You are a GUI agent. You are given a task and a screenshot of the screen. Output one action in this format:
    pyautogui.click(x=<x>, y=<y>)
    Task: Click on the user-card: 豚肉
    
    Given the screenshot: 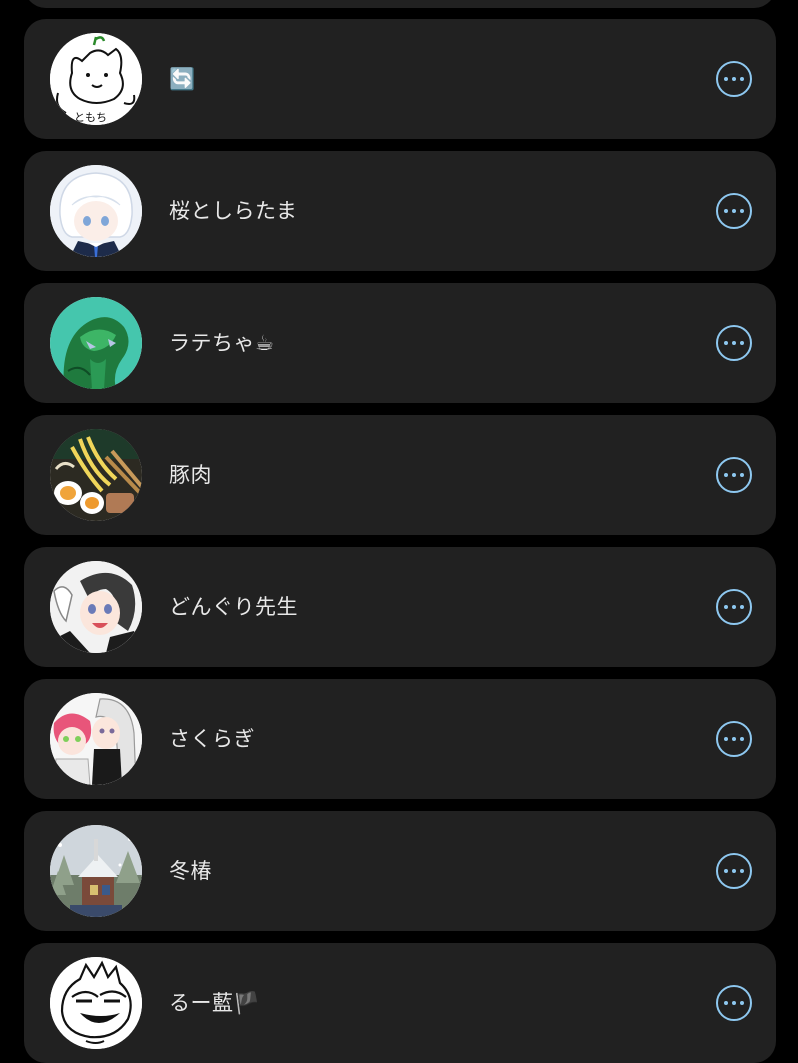 What is the action you would take?
    pyautogui.click(x=400, y=475)
    